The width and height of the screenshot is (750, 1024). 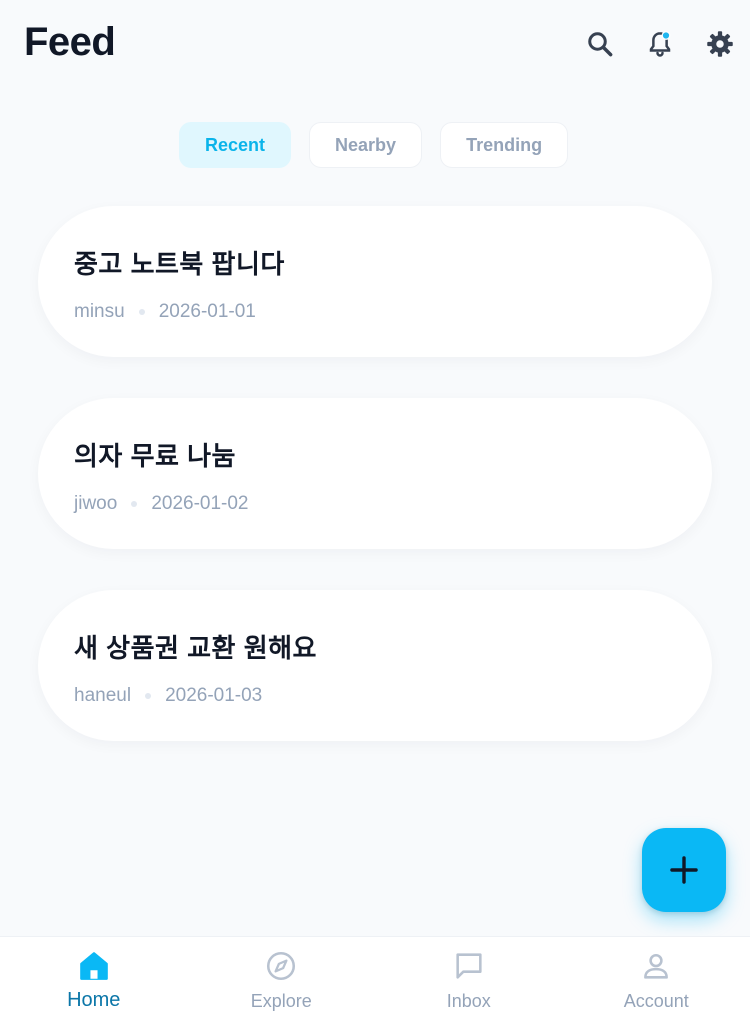 What do you see at coordinates (103, 695) in the screenshot?
I see `post-author: haneul` at bounding box center [103, 695].